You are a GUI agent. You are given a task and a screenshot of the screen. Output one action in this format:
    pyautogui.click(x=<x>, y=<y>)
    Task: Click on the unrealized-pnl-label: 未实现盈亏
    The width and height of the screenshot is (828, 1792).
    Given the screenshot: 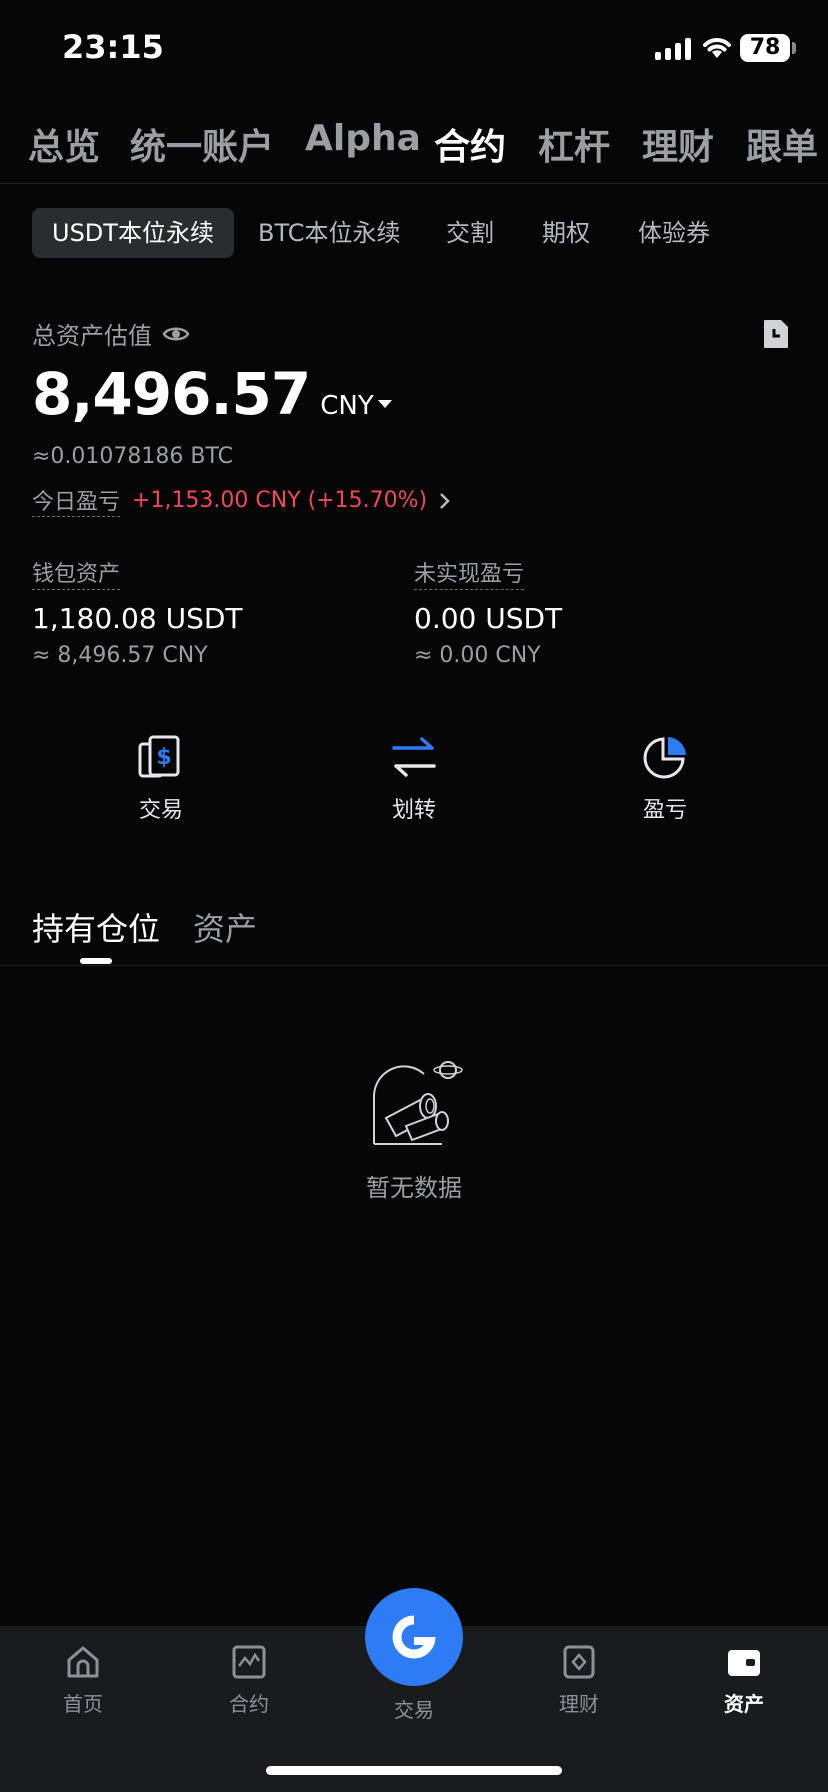 What is the action you would take?
    pyautogui.click(x=469, y=573)
    